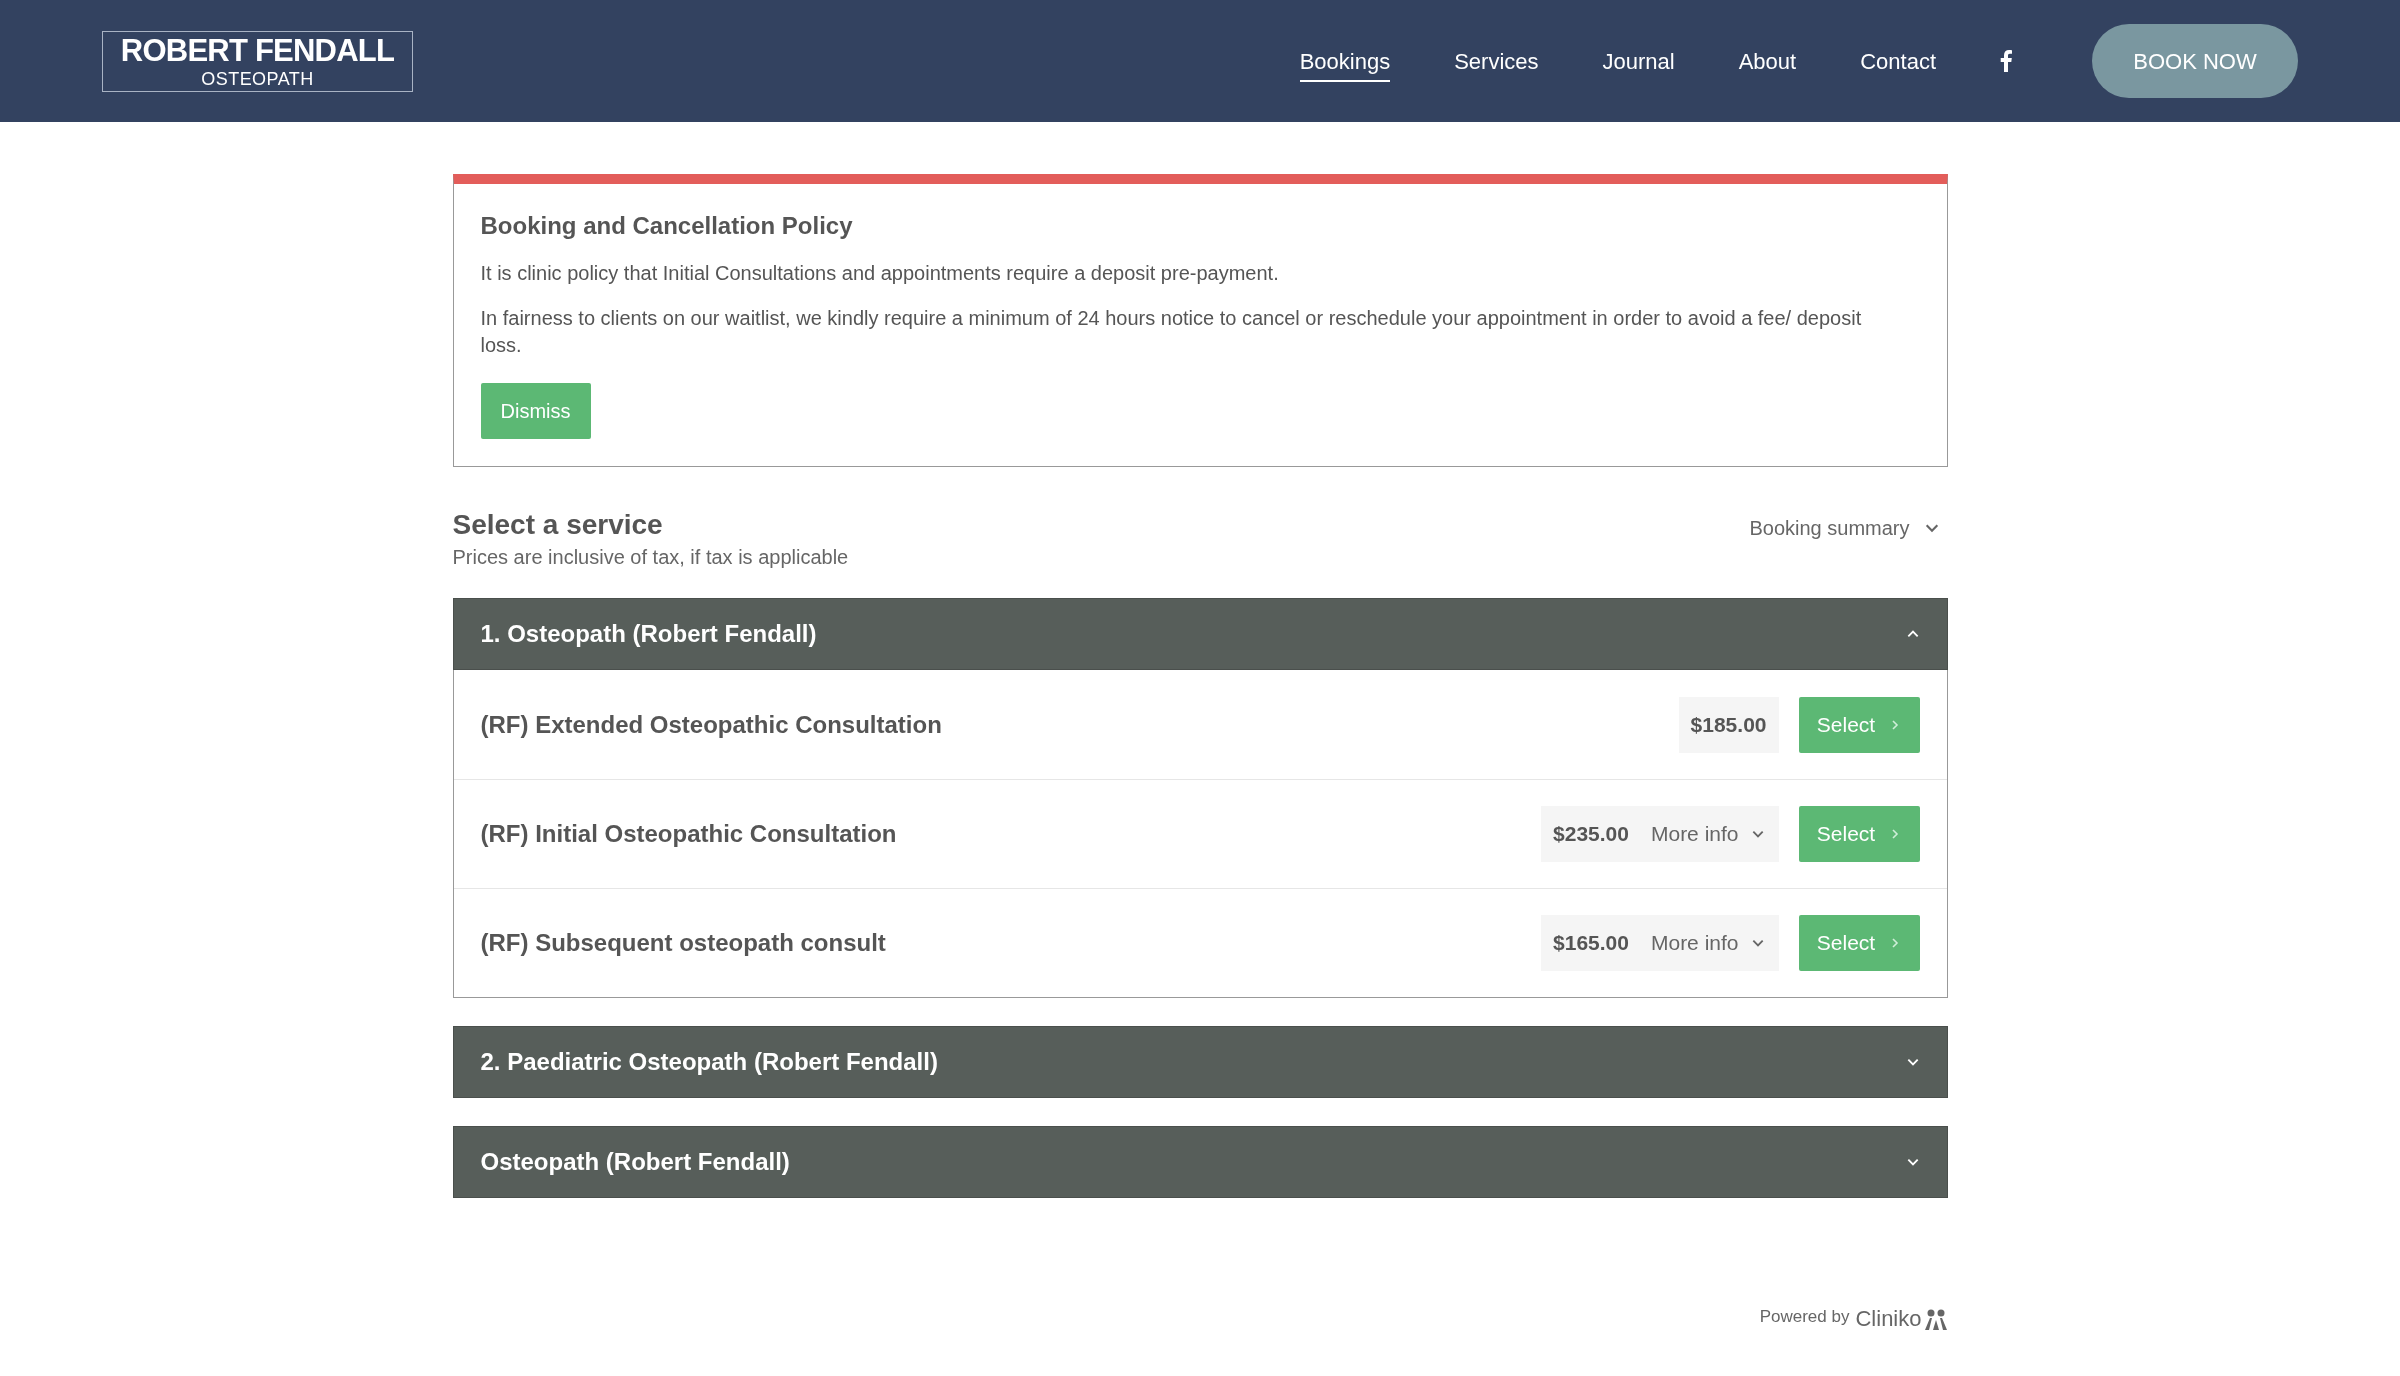 The image size is (2400, 1376). Describe the element at coordinates (1171, 332) in the screenshot. I see `policy-text: In fairness to clients on our waitlist, we kindly require a minimum of 24 hours notice to cancel or reschedule your appointment in order to avoid a fee/ deposit loss.` at that location.